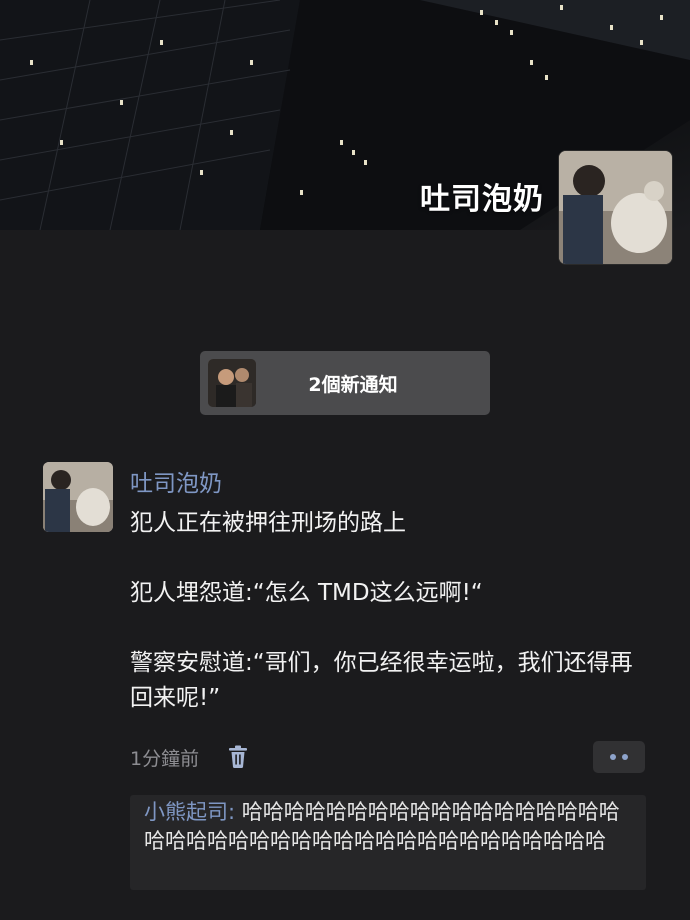  I want to click on notification-label: 2個新通知, so click(353, 384).